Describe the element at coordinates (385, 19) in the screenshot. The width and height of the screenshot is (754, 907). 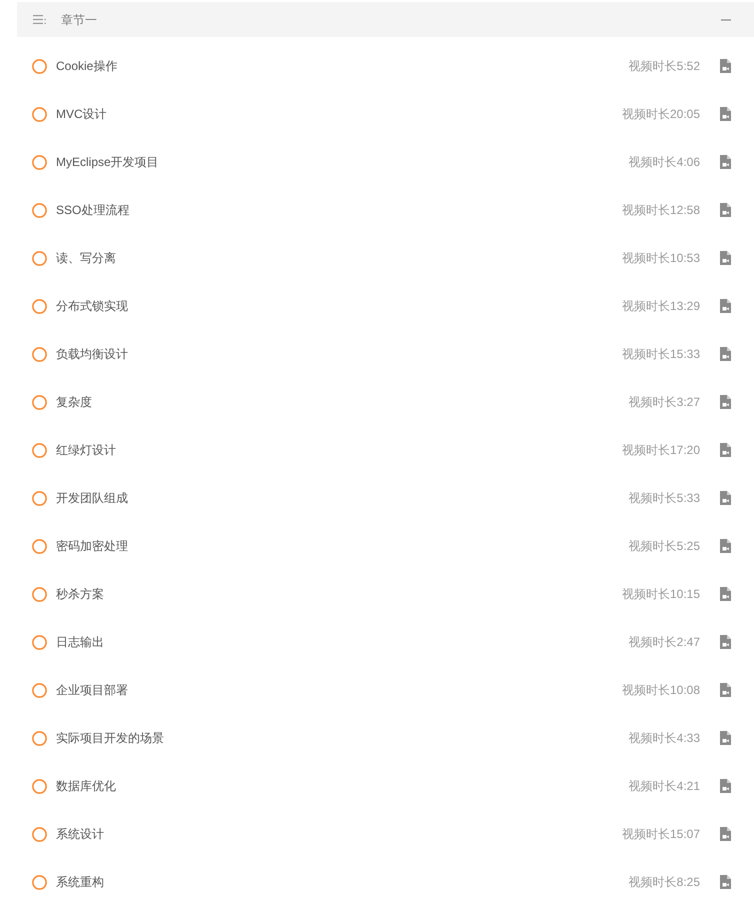
I see `chapter-header: 章节一` at that location.